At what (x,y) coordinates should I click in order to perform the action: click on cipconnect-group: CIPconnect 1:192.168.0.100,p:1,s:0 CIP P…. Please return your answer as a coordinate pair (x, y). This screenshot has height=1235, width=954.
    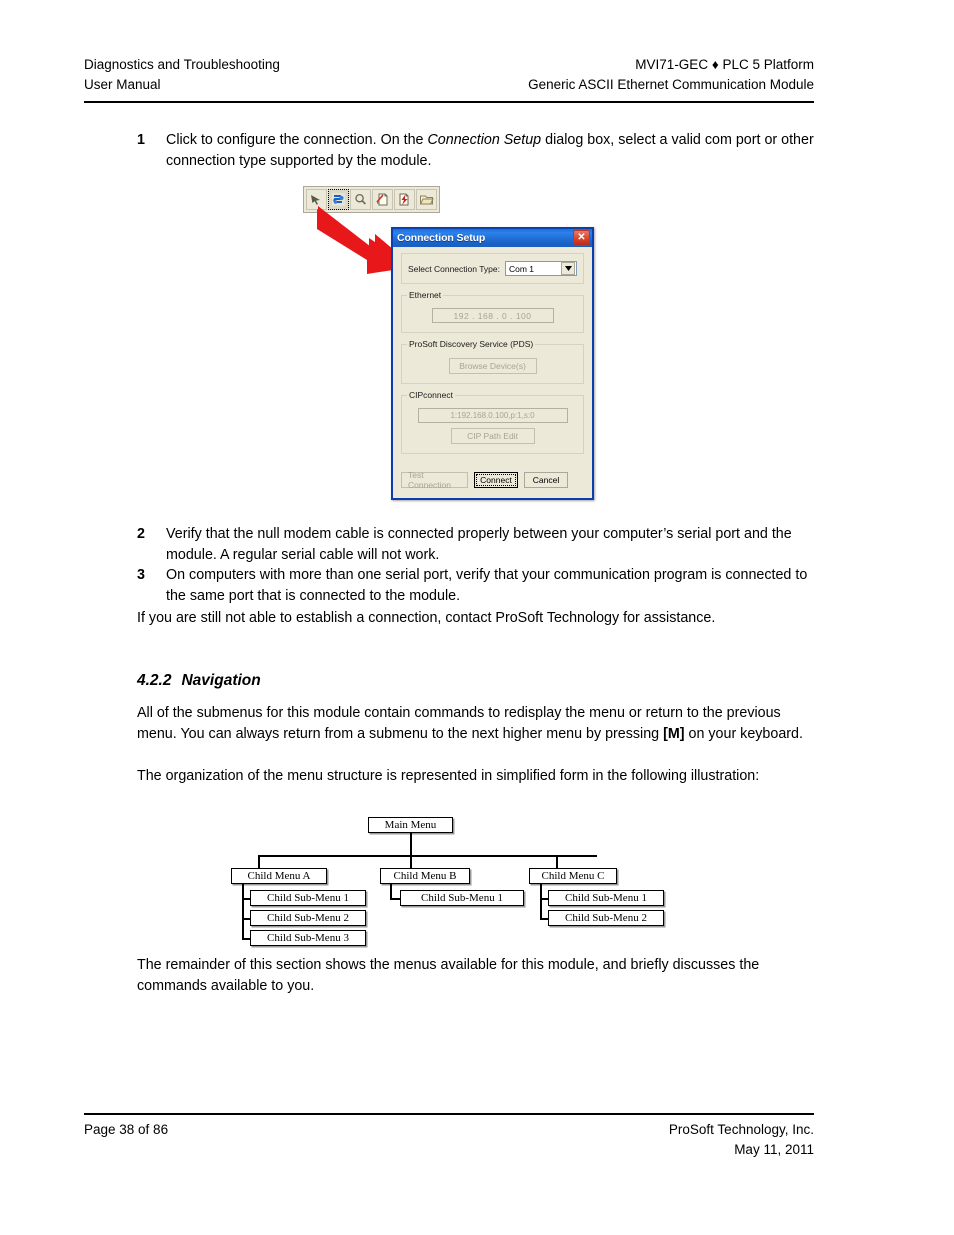
    Looking at the image, I should click on (492, 422).